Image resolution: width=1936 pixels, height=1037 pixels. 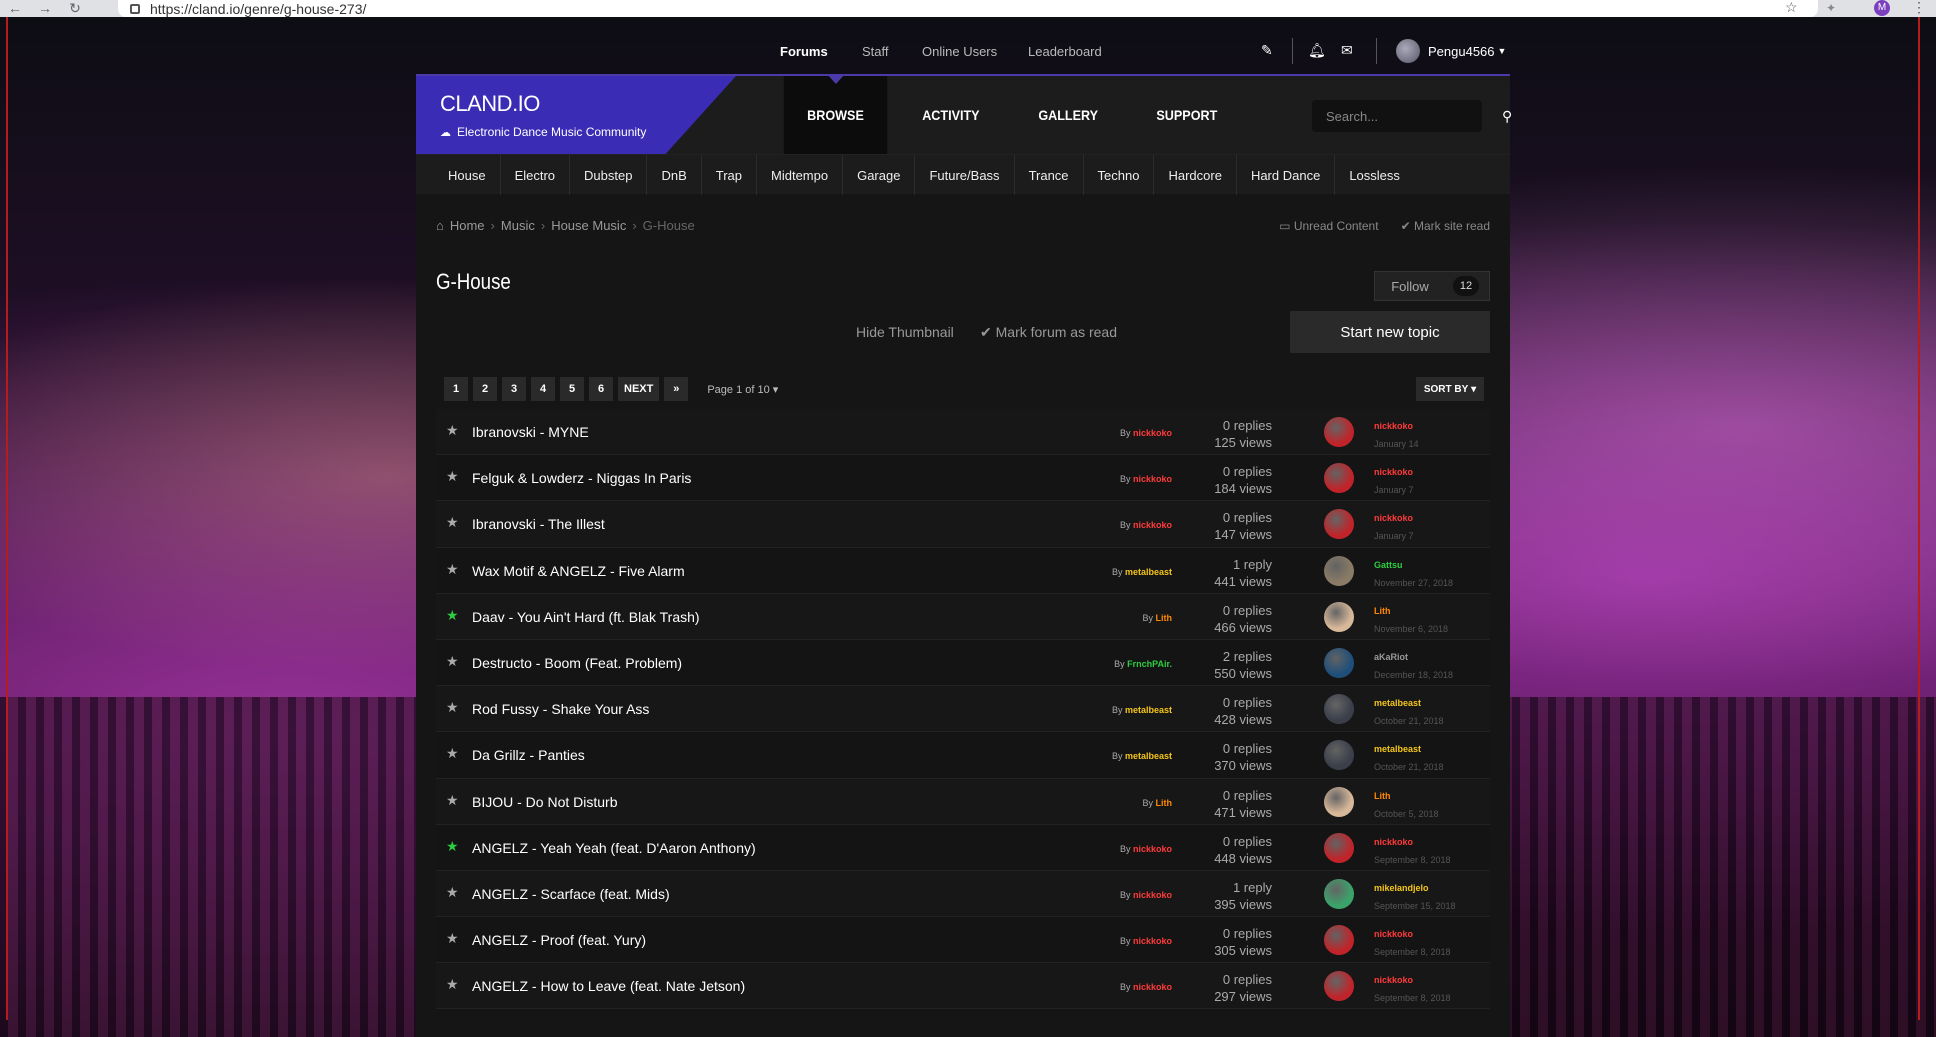 What do you see at coordinates (905, 332) in the screenshot?
I see `hide-thumbnail-button: Hide Thumbnail` at bounding box center [905, 332].